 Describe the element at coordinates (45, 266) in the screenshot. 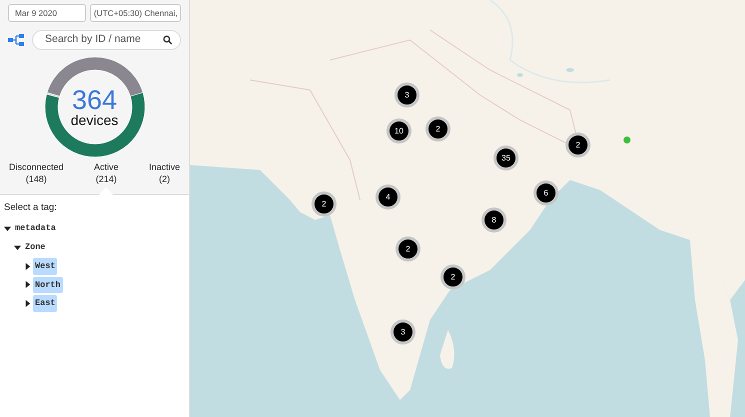

I see `tree-node: West` at that location.